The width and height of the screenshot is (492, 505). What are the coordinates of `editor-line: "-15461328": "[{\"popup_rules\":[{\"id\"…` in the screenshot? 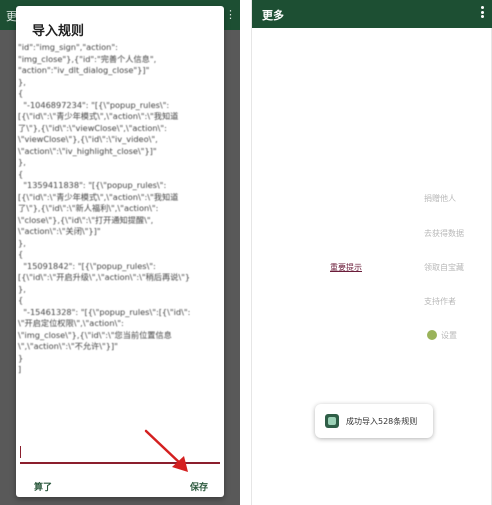 It's located at (104, 311).